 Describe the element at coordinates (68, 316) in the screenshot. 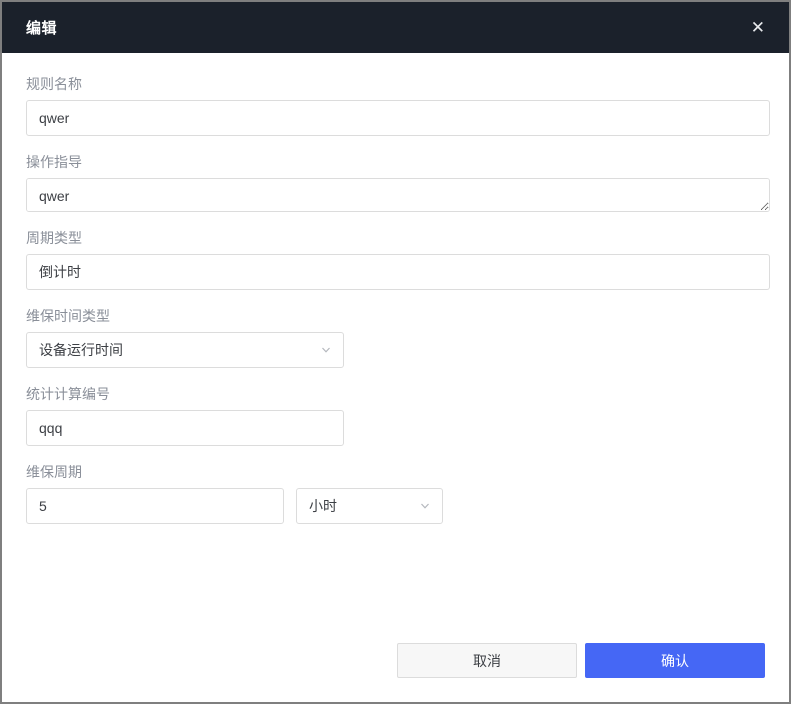

I see `maintenance-time-type-label: 维保时间类型` at that location.